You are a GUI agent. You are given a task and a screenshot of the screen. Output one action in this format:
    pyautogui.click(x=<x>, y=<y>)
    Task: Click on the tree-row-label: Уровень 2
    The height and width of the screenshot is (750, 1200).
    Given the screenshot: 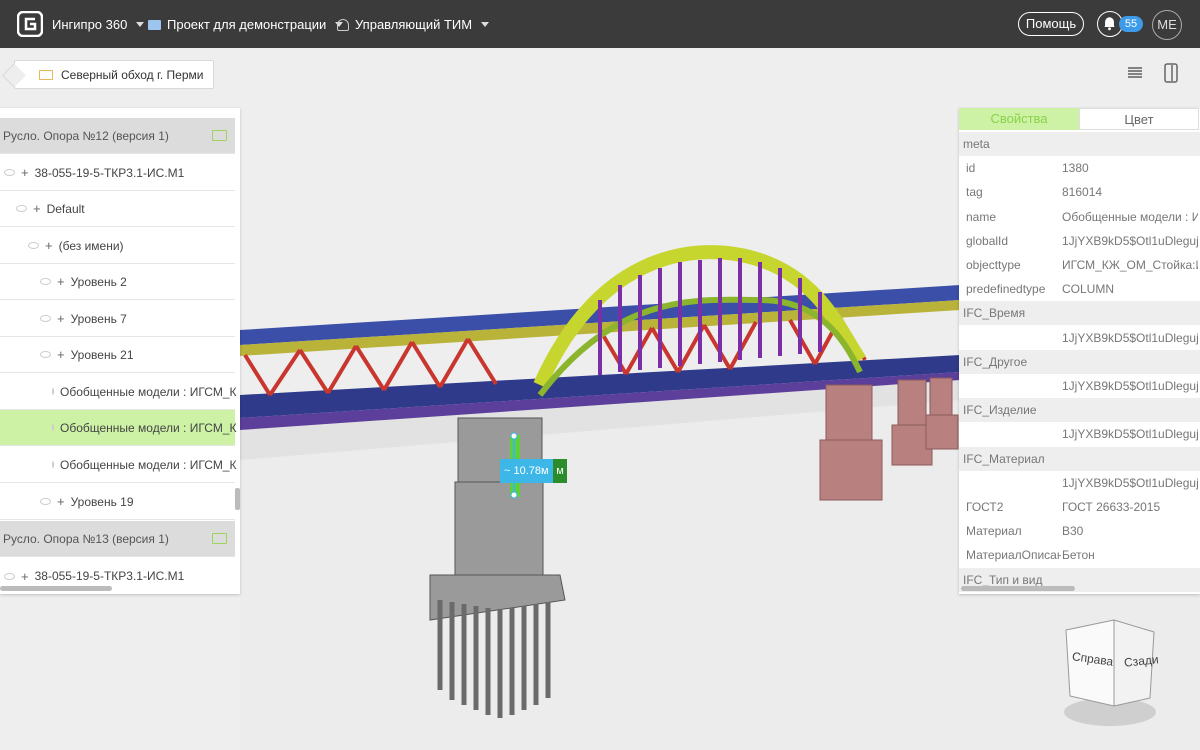 What is the action you would take?
    pyautogui.click(x=98, y=281)
    